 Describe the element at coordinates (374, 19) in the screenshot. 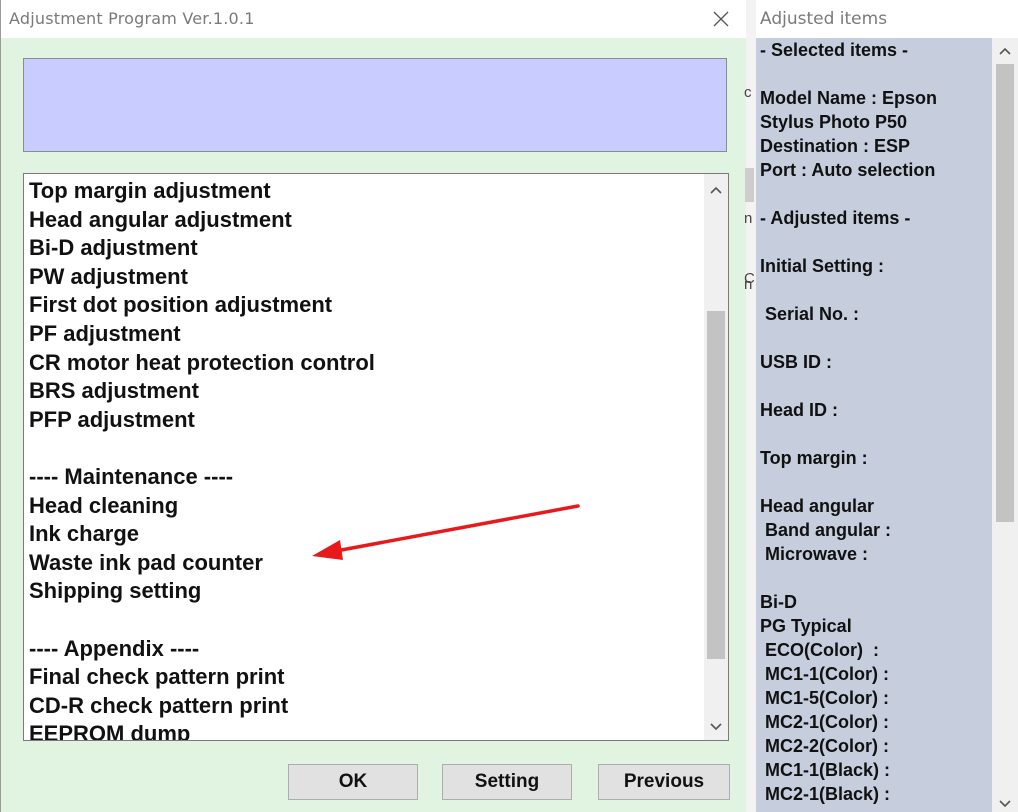

I see `dialog-title-bar: Adjustment Program Ver.1.0.1` at that location.